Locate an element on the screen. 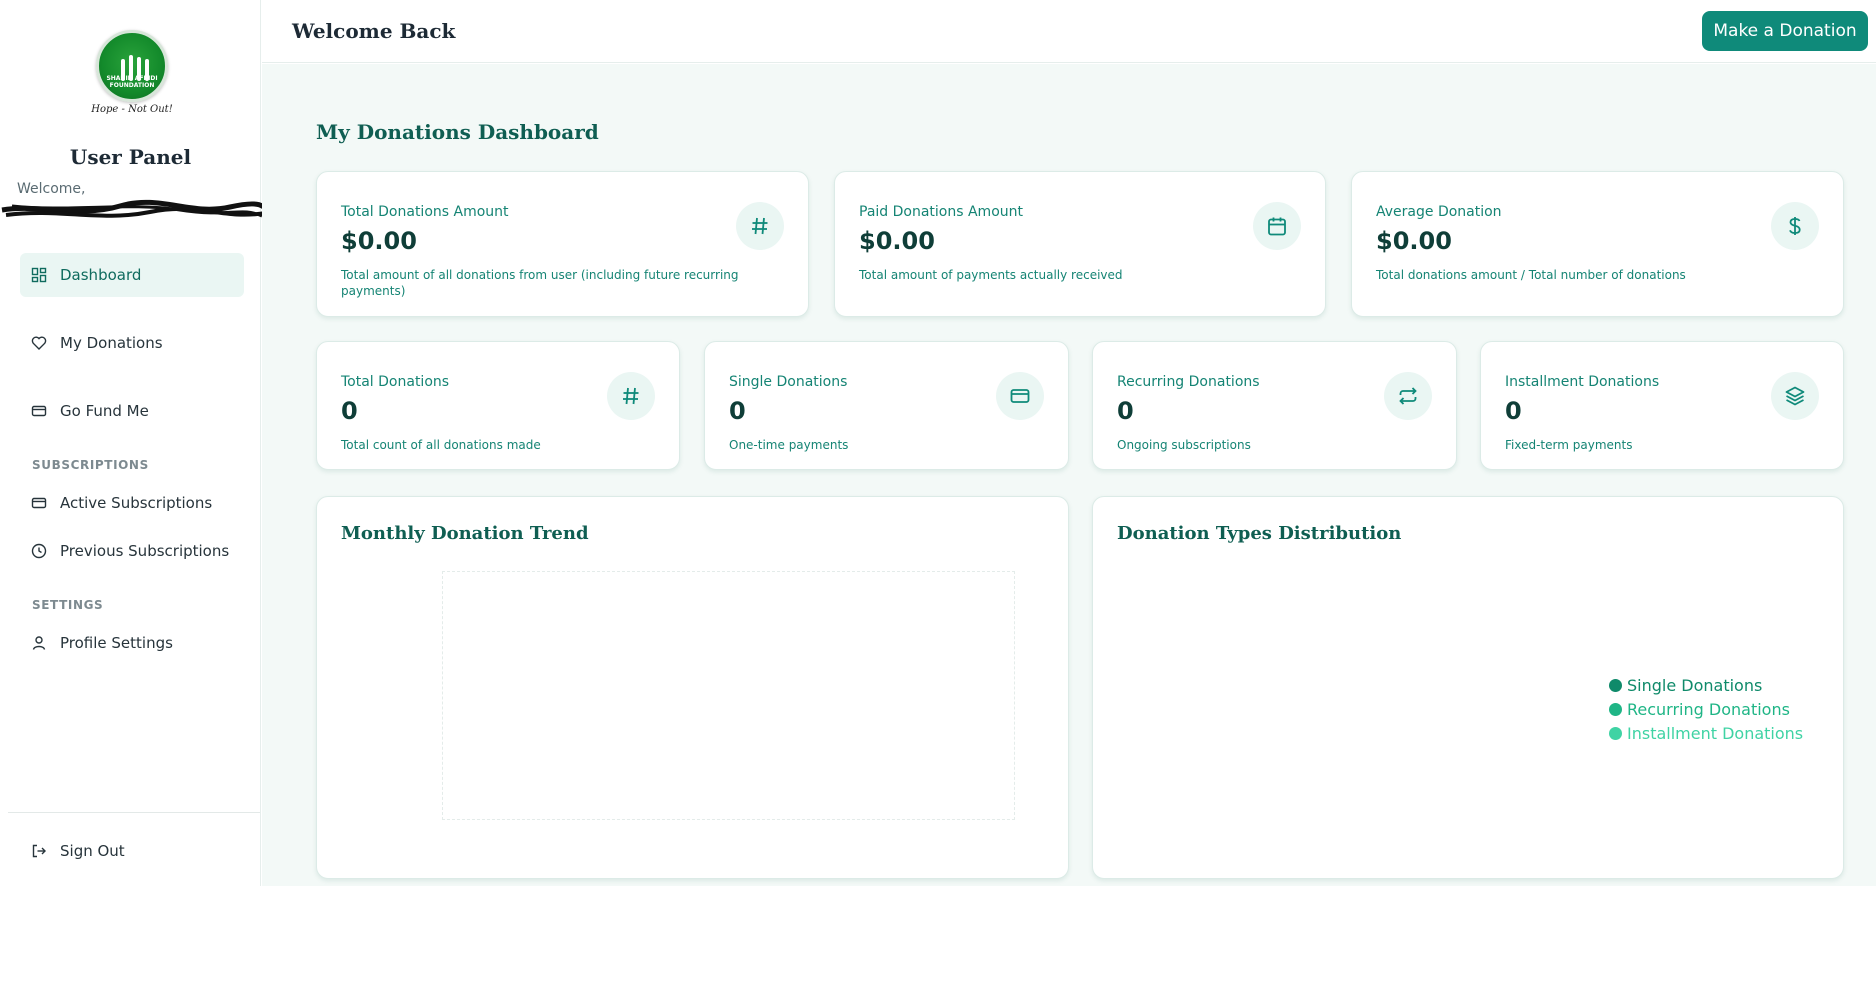 This screenshot has height=1005, width=1876. legend-label: Recurring Donations is located at coordinates (1708, 709).